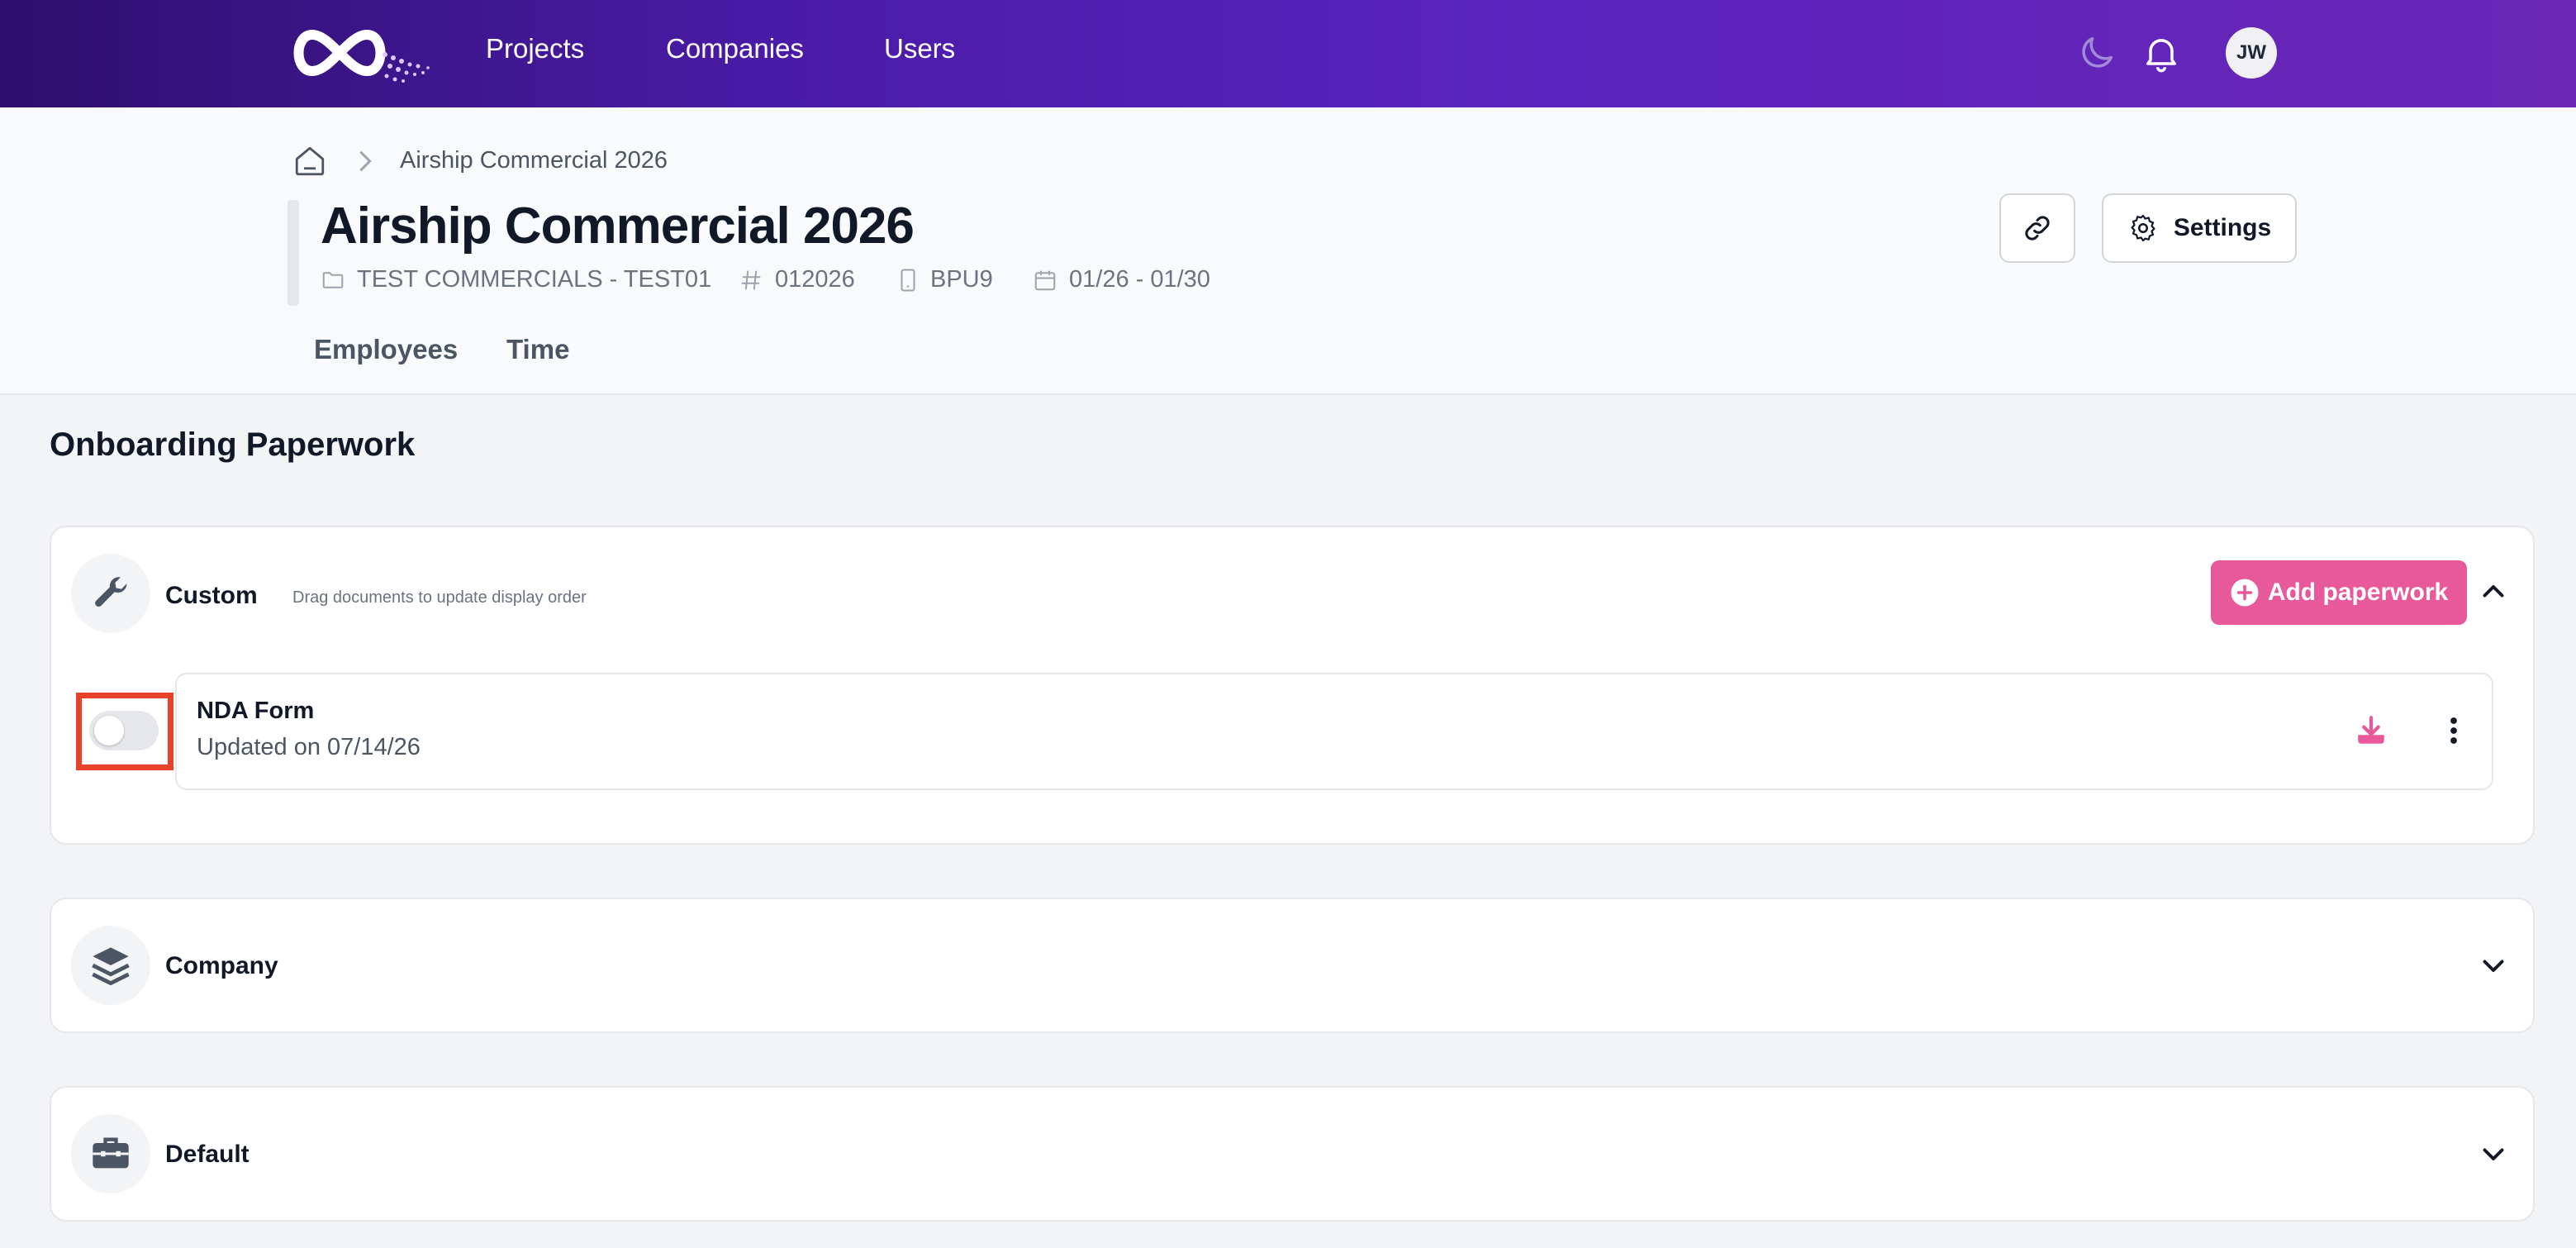 The image size is (2576, 1248). What do you see at coordinates (1288, 53) in the screenshot?
I see `top-navbar: Projects Companies Users JW` at bounding box center [1288, 53].